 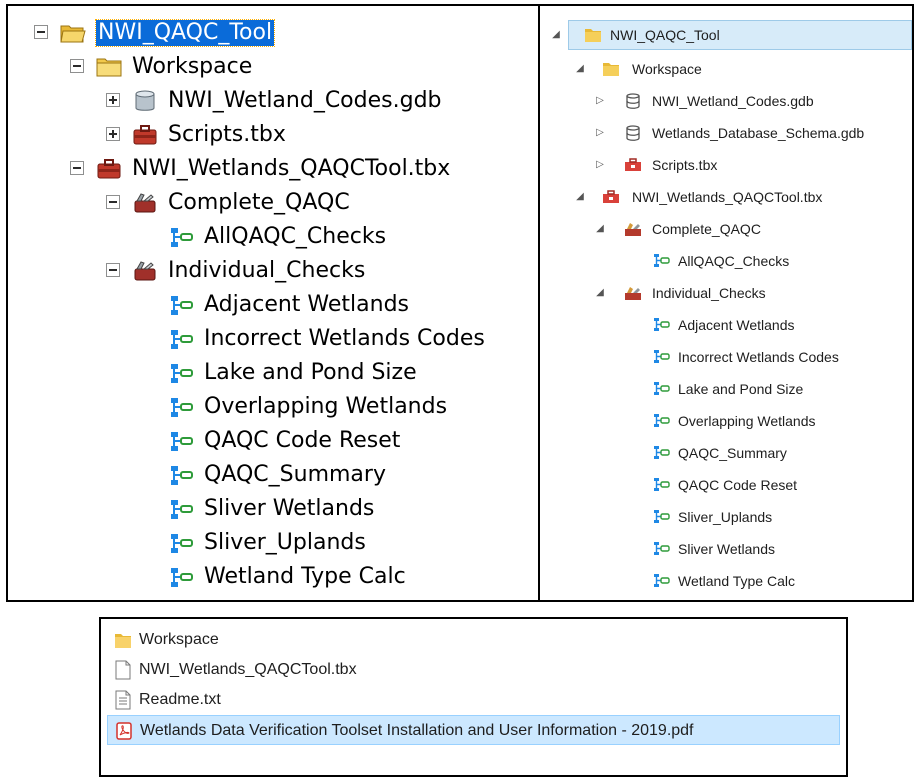 What do you see at coordinates (307, 304) in the screenshot?
I see `tree-item-label: Adjacent Wetlands` at bounding box center [307, 304].